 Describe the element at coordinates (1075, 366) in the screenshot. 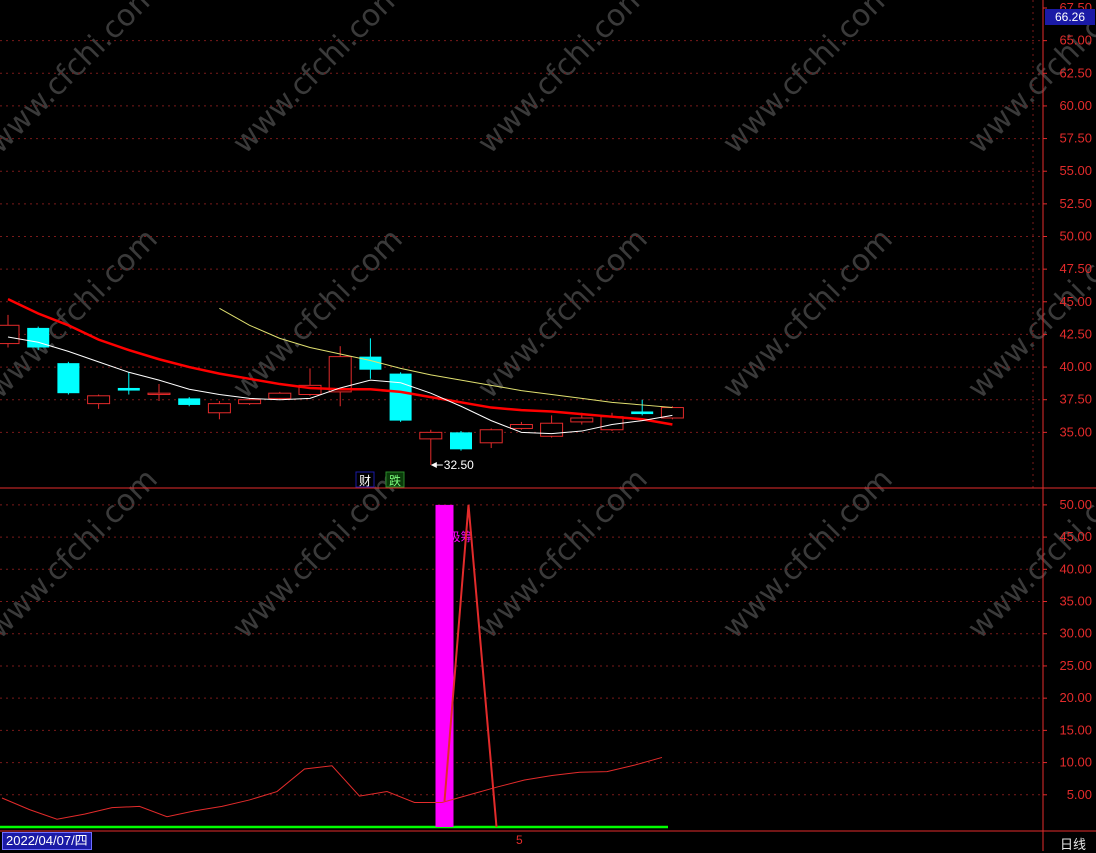

I see `price-tick-label: 40.00` at that location.